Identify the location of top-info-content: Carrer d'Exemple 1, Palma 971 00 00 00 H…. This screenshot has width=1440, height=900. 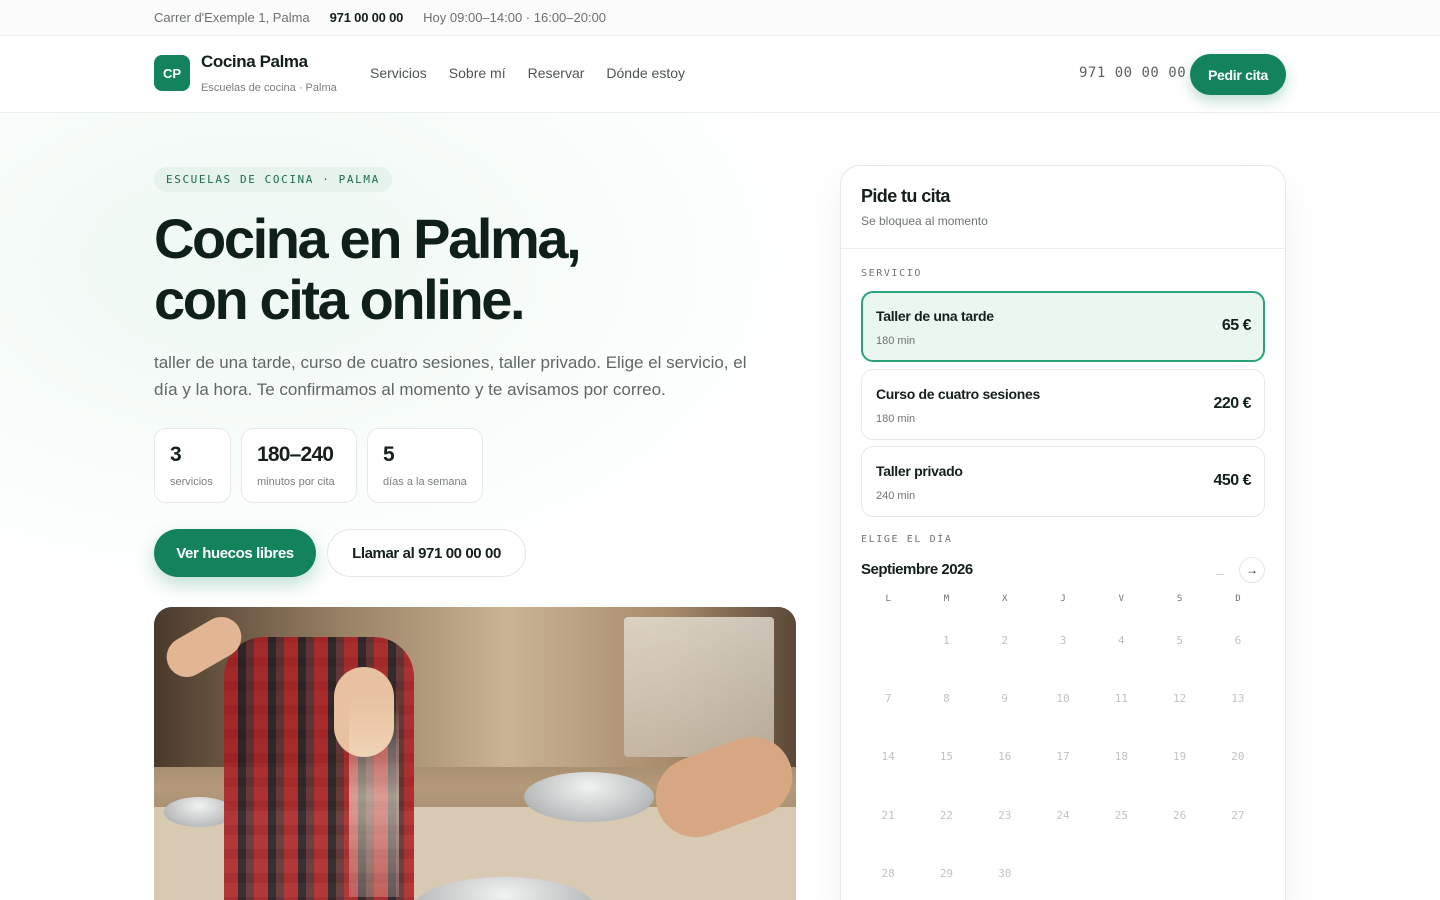
(380, 17).